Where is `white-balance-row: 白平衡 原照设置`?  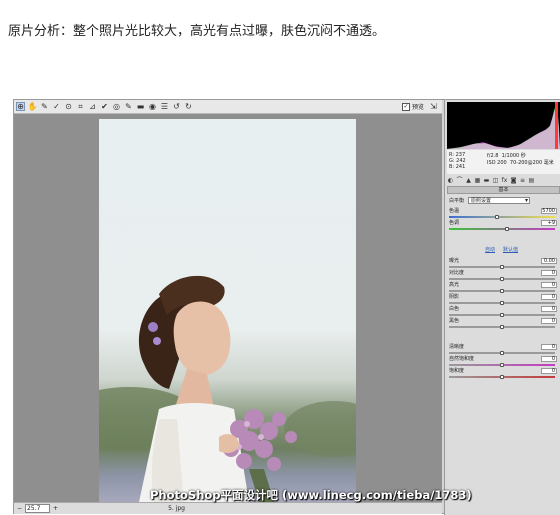
white-balance-row: 白平衡 原照设置 is located at coordinates (504, 200).